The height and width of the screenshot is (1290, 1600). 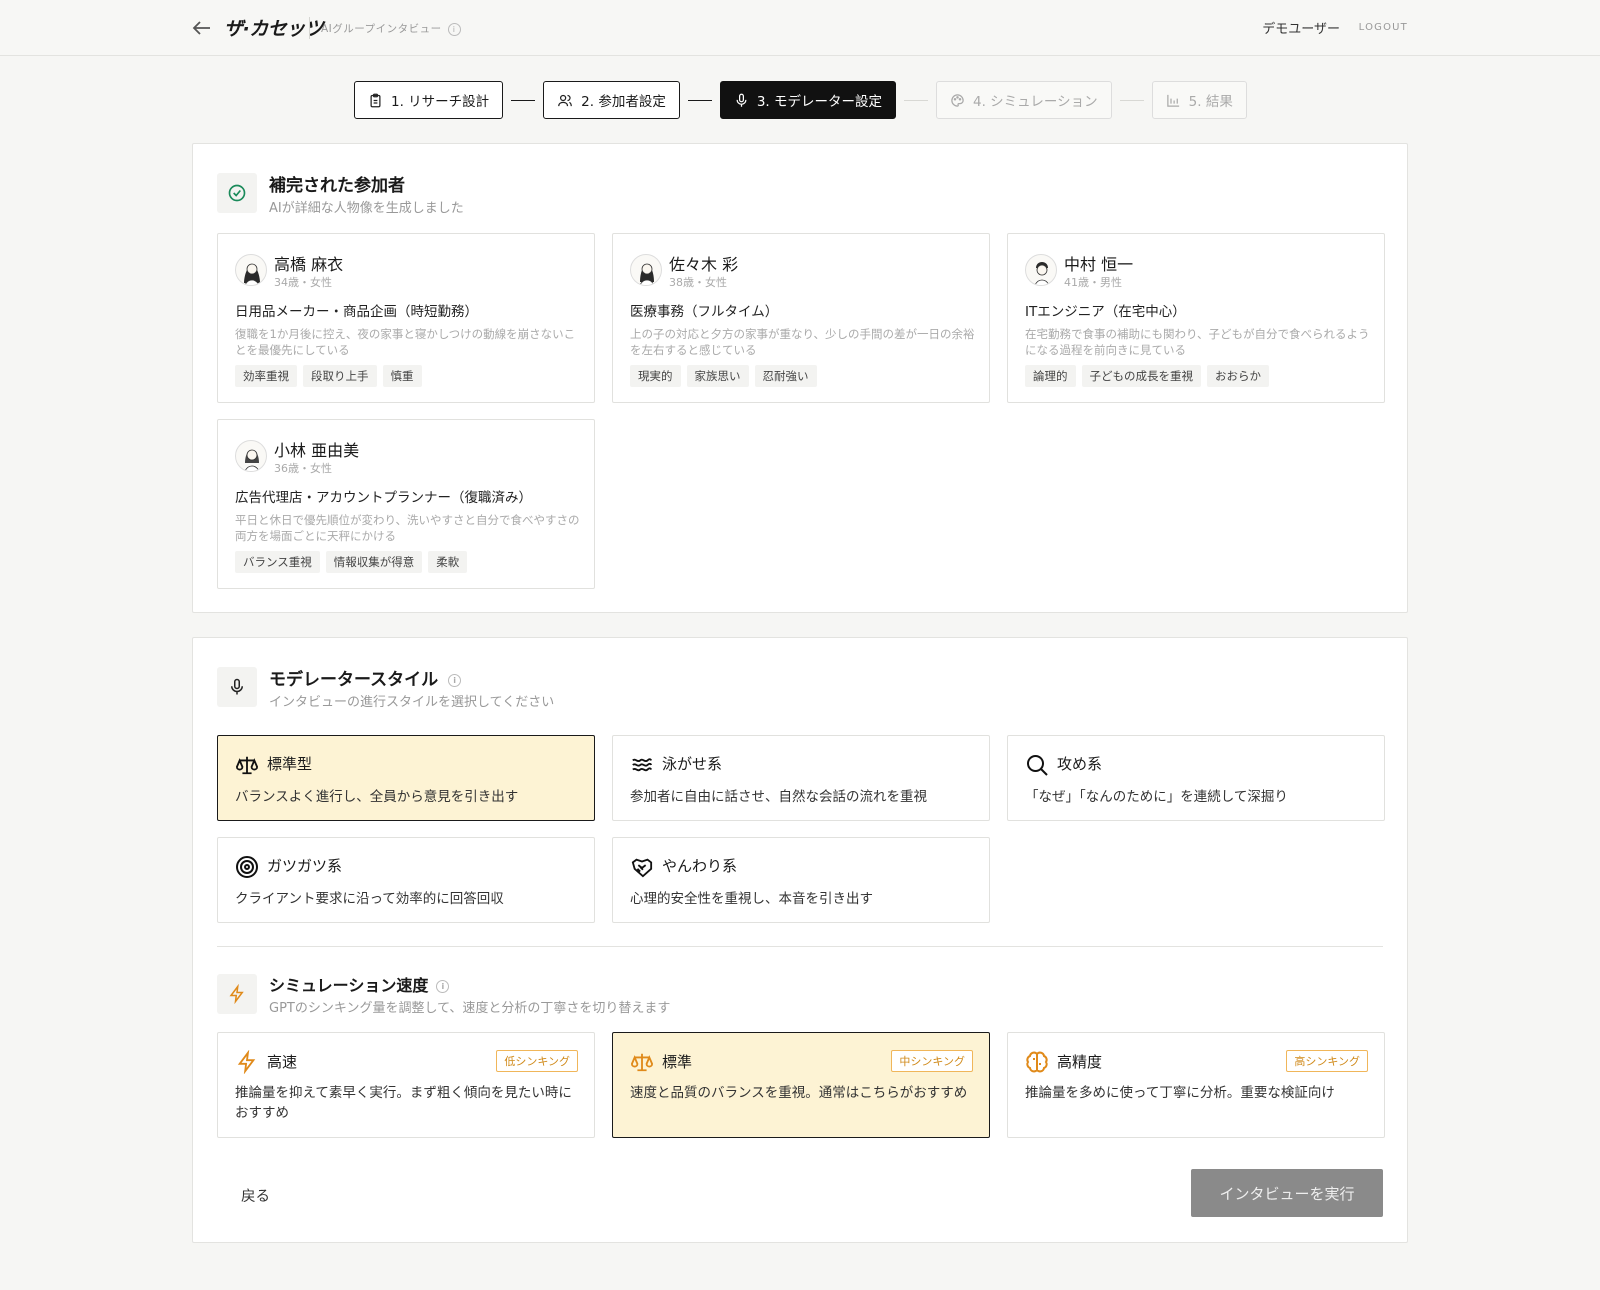 What do you see at coordinates (1050, 376) in the screenshot?
I see `trait-tag: 論理的` at bounding box center [1050, 376].